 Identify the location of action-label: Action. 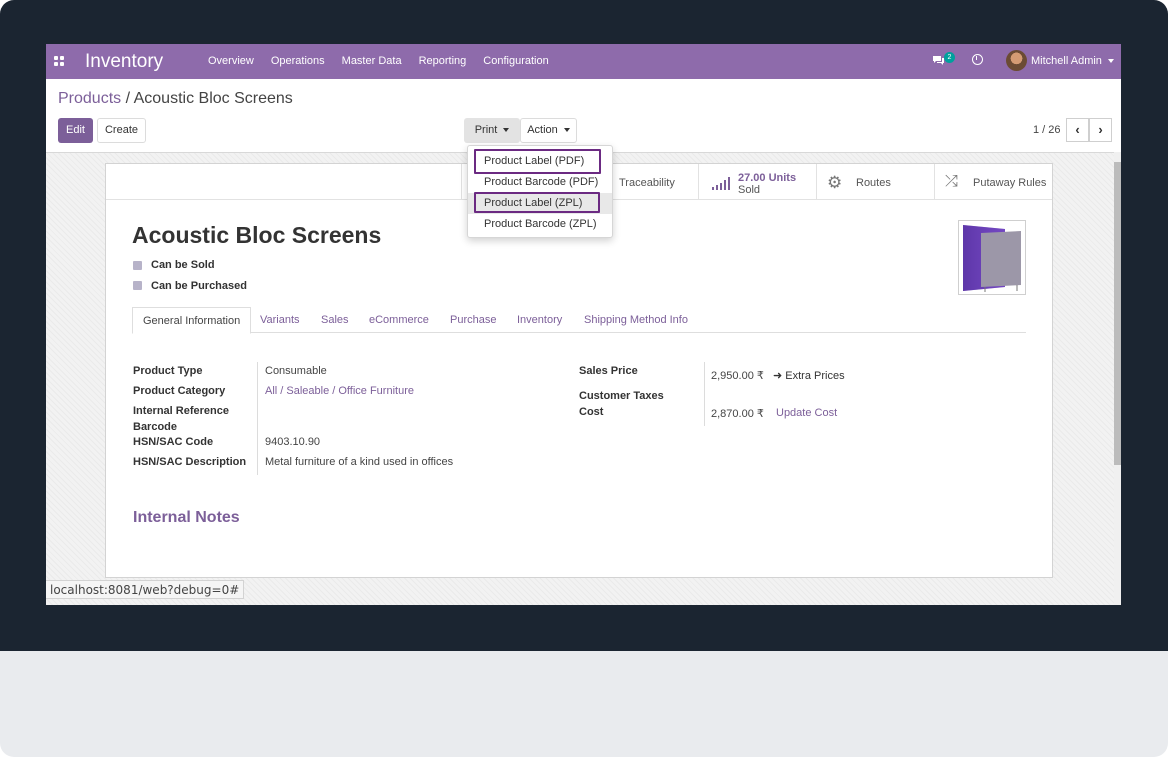
(542, 130).